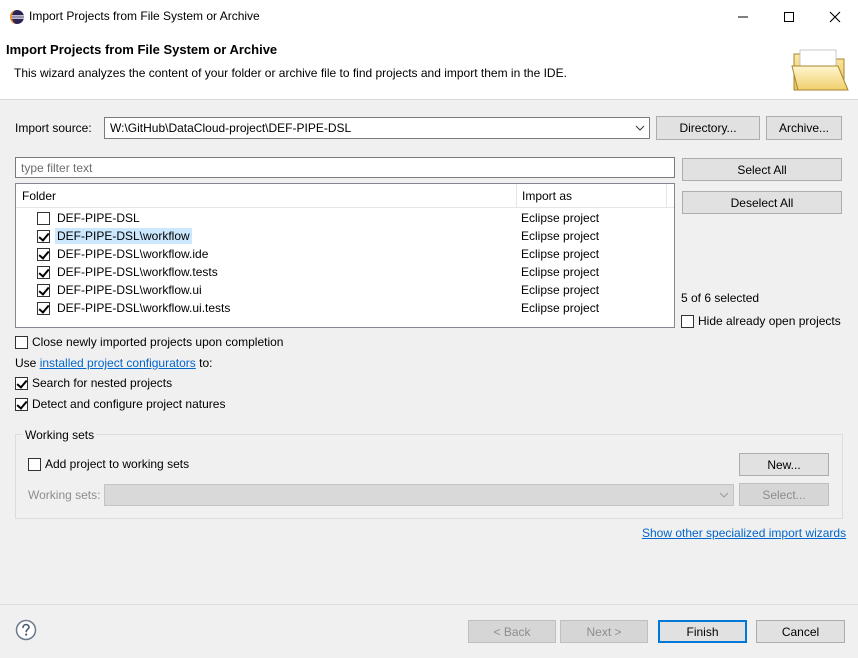 This screenshot has height=658, width=858. What do you see at coordinates (21, 342) in the screenshot?
I see `close-after-checkbox` at bounding box center [21, 342].